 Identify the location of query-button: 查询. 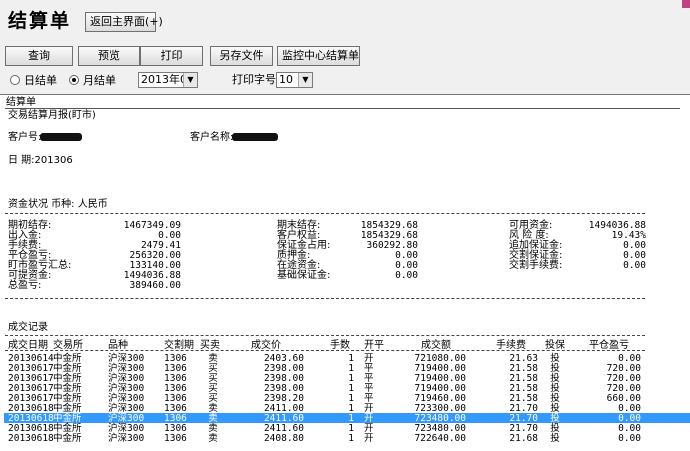
(39, 56).